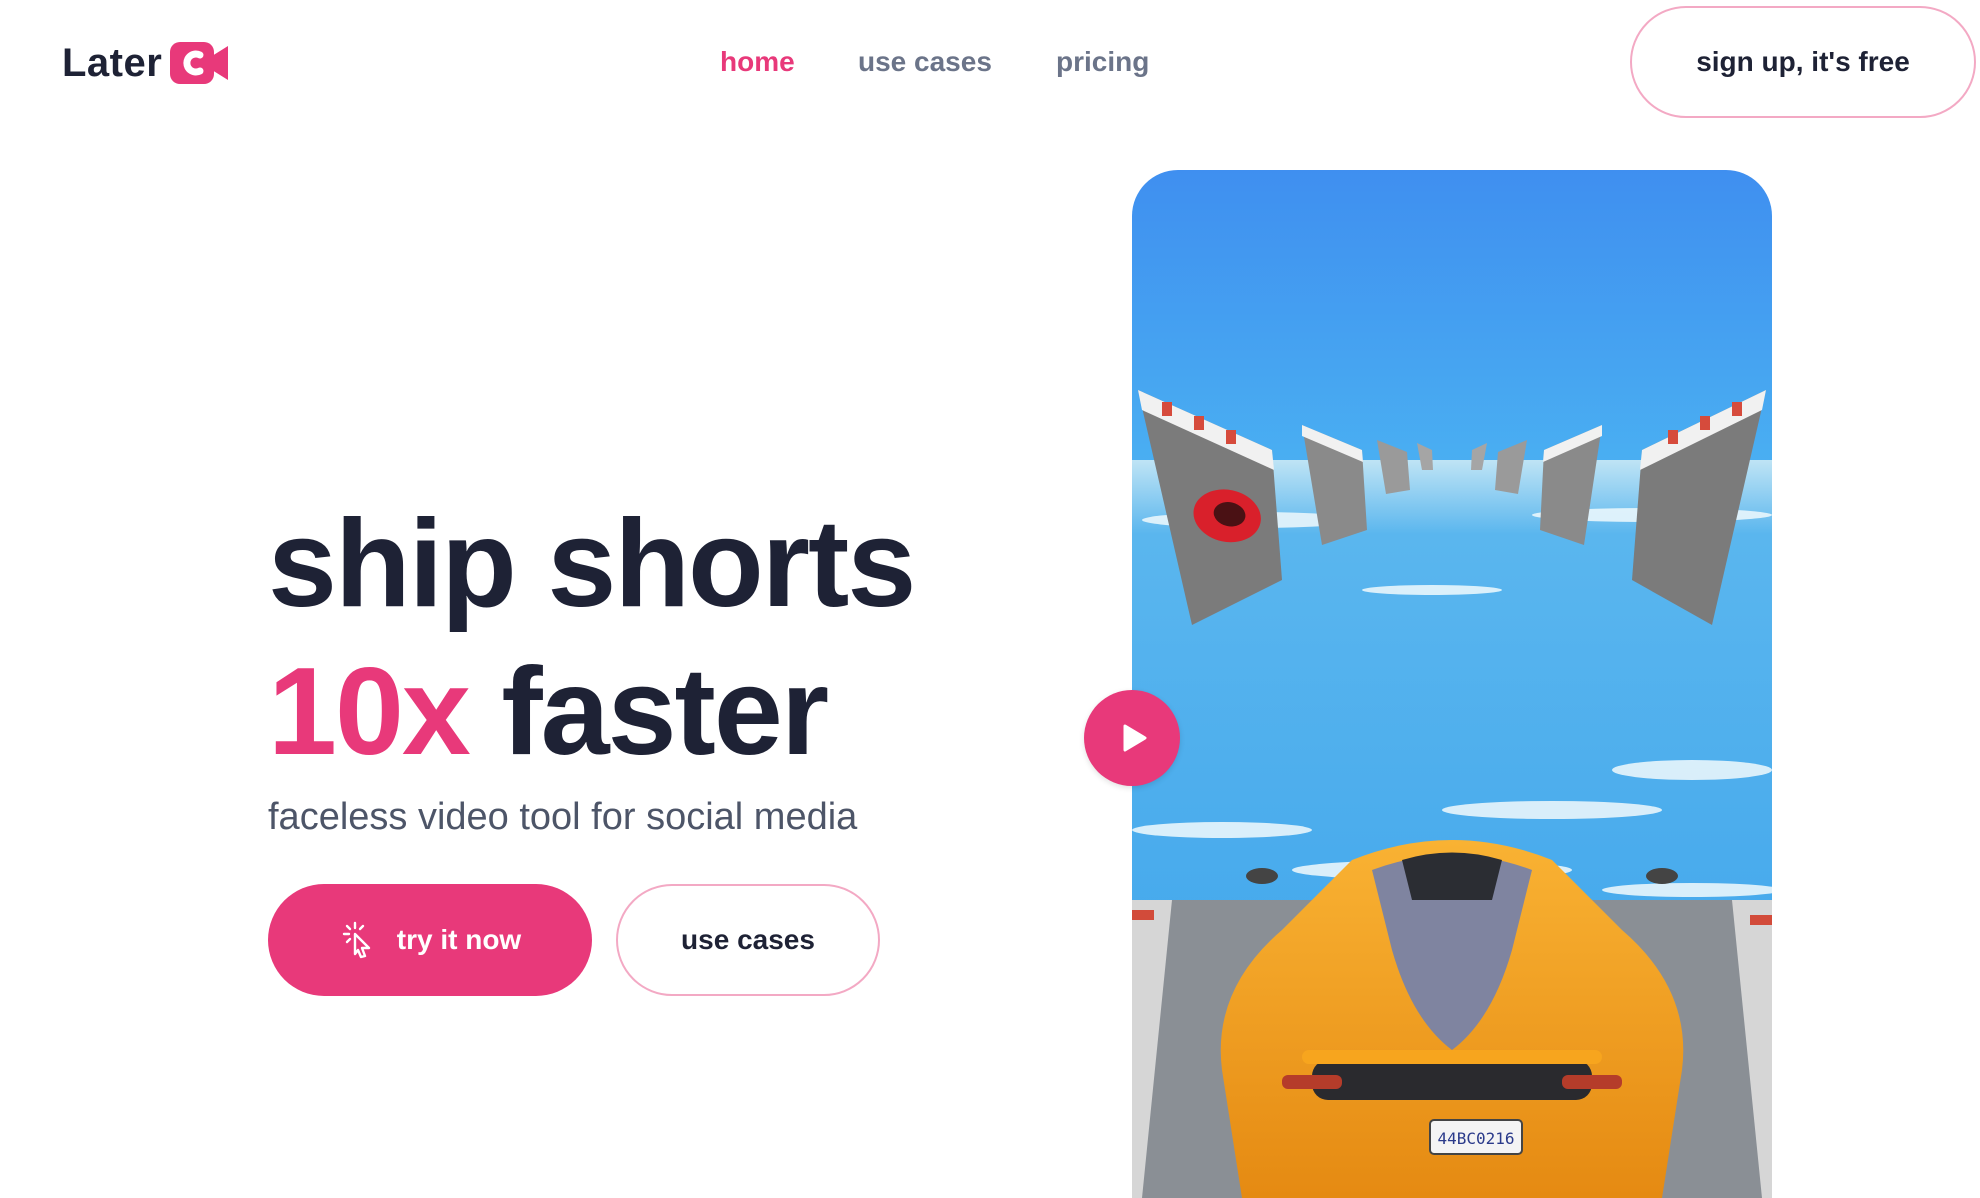 This screenshot has width=1980, height=1198. I want to click on headline-line1: ship shorts, so click(592, 564).